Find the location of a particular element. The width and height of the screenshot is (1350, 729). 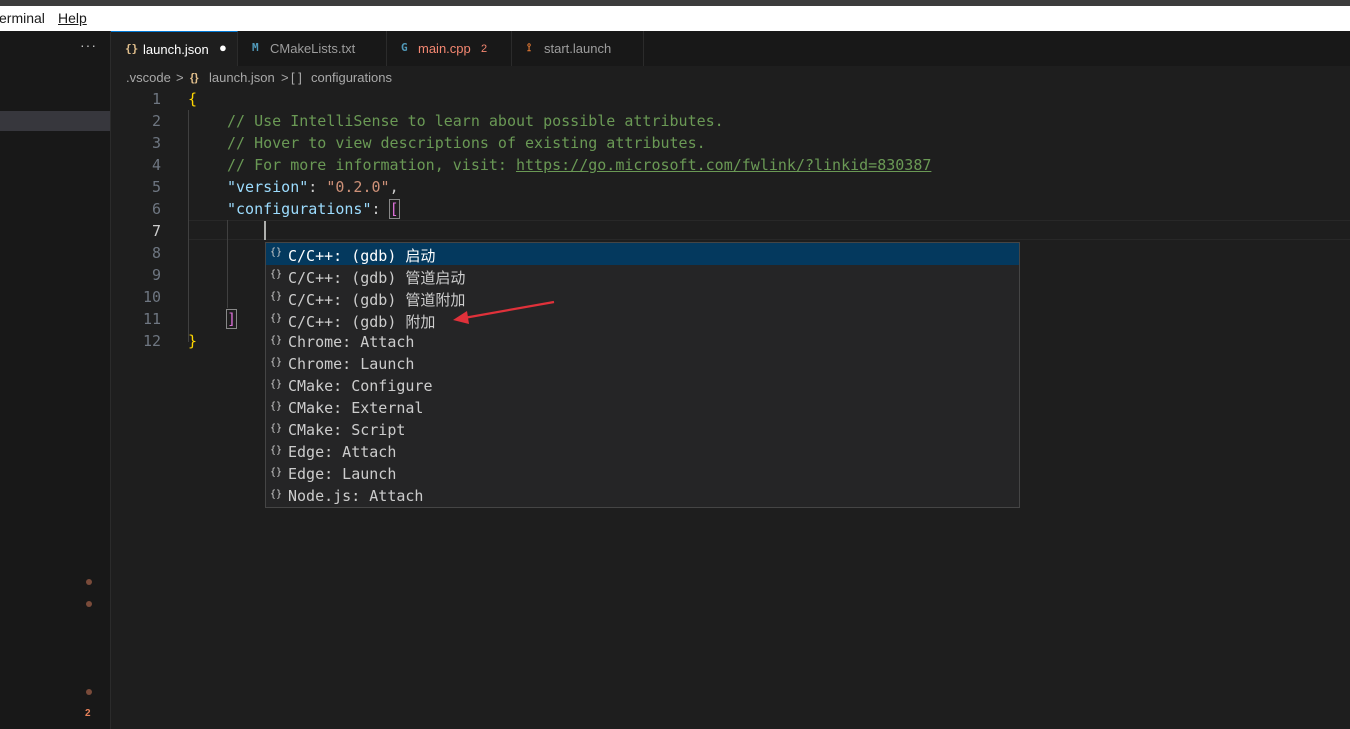

version-line: "version": "0.2.0", is located at coordinates (313, 187).